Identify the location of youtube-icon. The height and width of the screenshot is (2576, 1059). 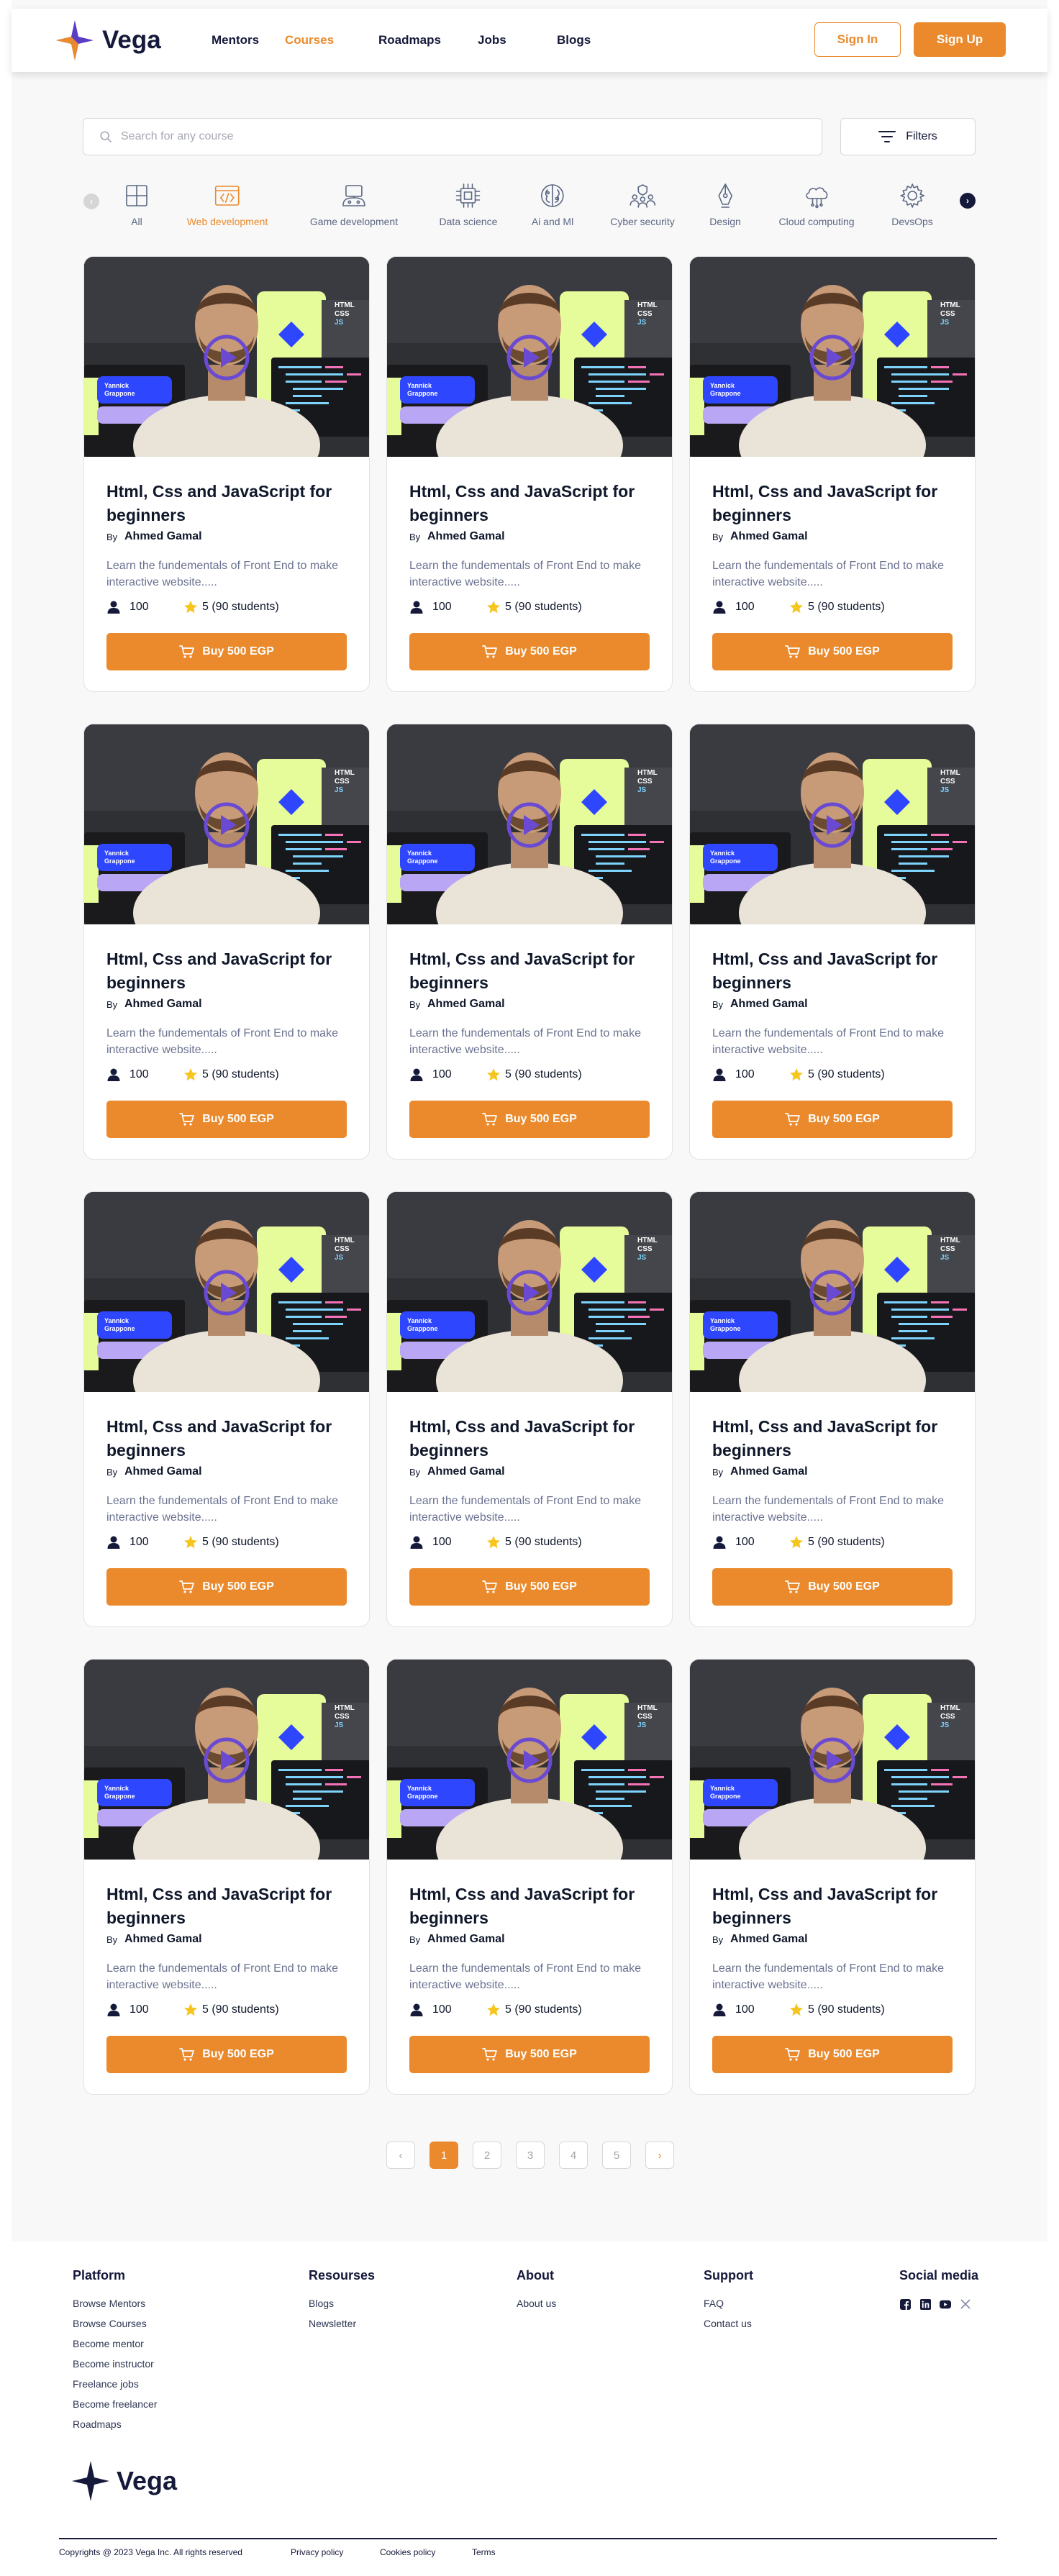
(945, 2304).